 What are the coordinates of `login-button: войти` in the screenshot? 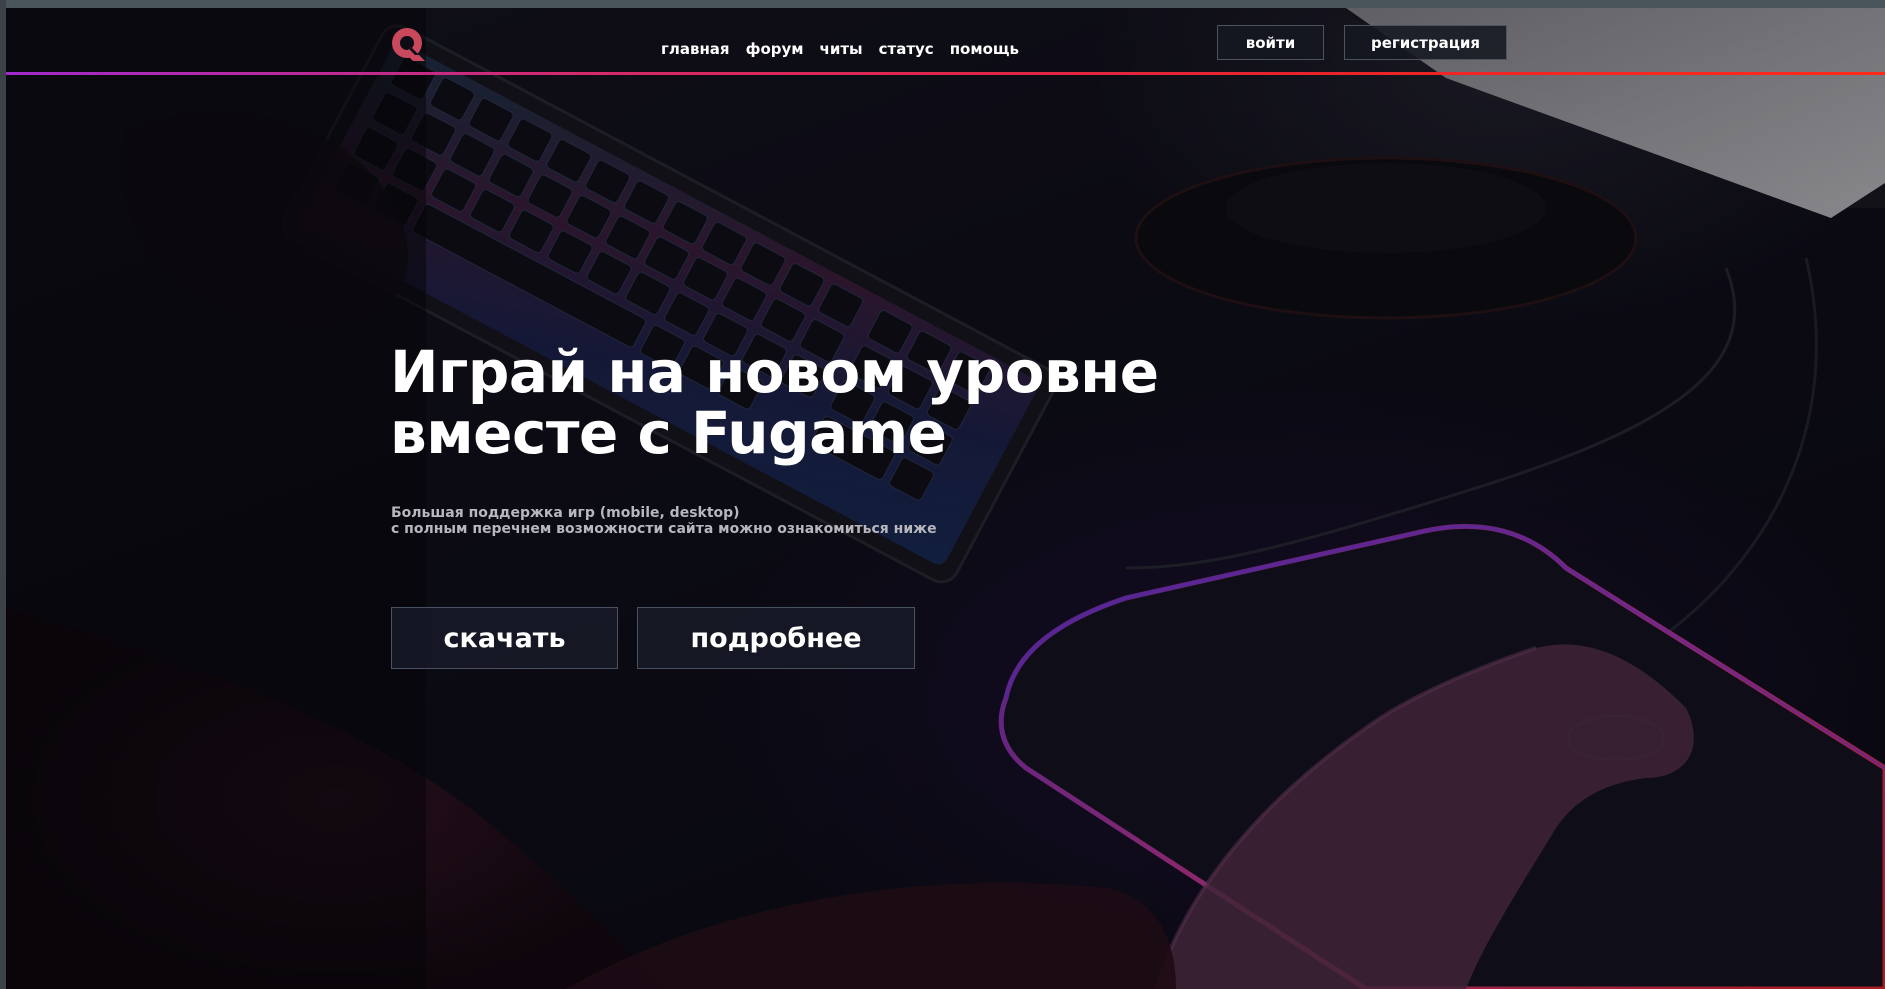 It's located at (1270, 42).